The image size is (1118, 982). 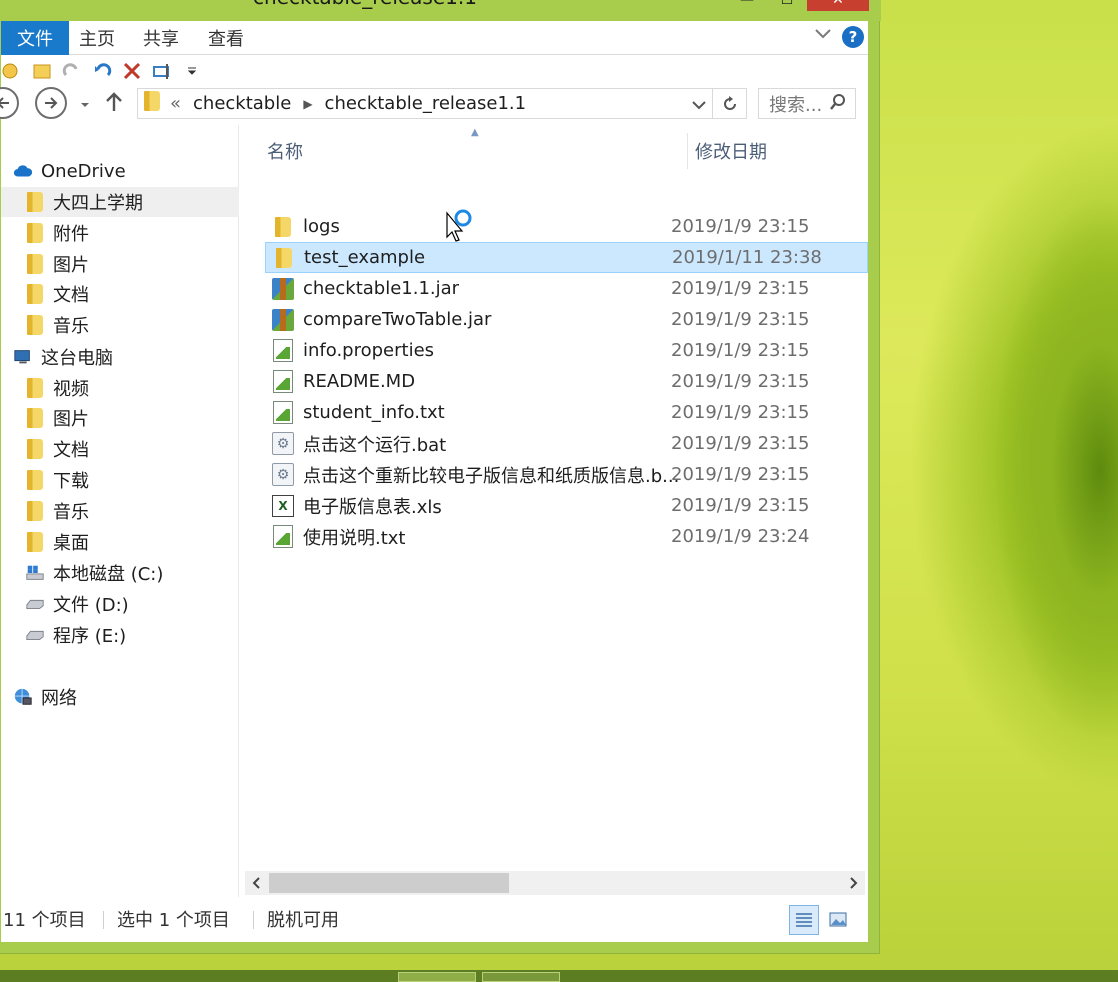 I want to click on sidebar-item-label: OneDrive, so click(x=83, y=171).